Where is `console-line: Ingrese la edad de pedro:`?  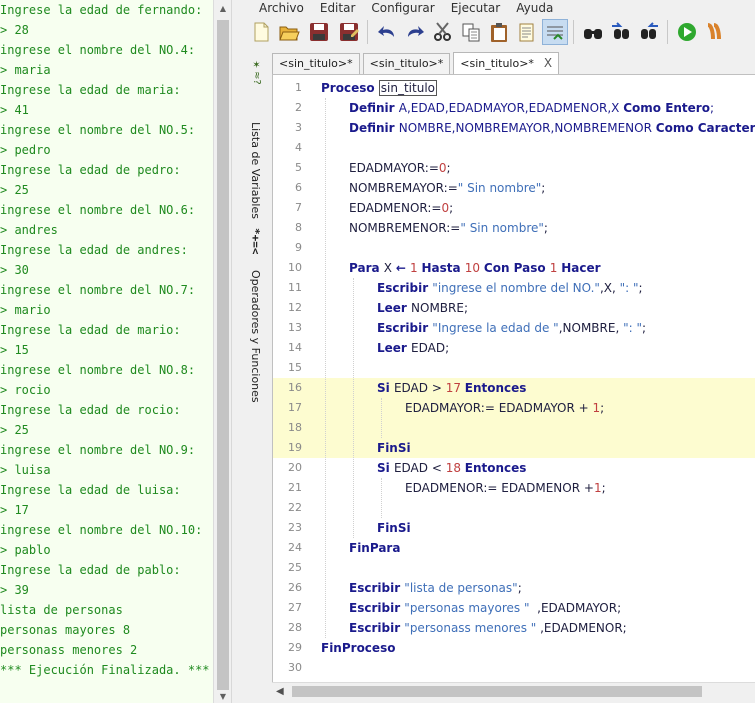
console-line: Ingrese la edad de pedro: is located at coordinates (90, 170).